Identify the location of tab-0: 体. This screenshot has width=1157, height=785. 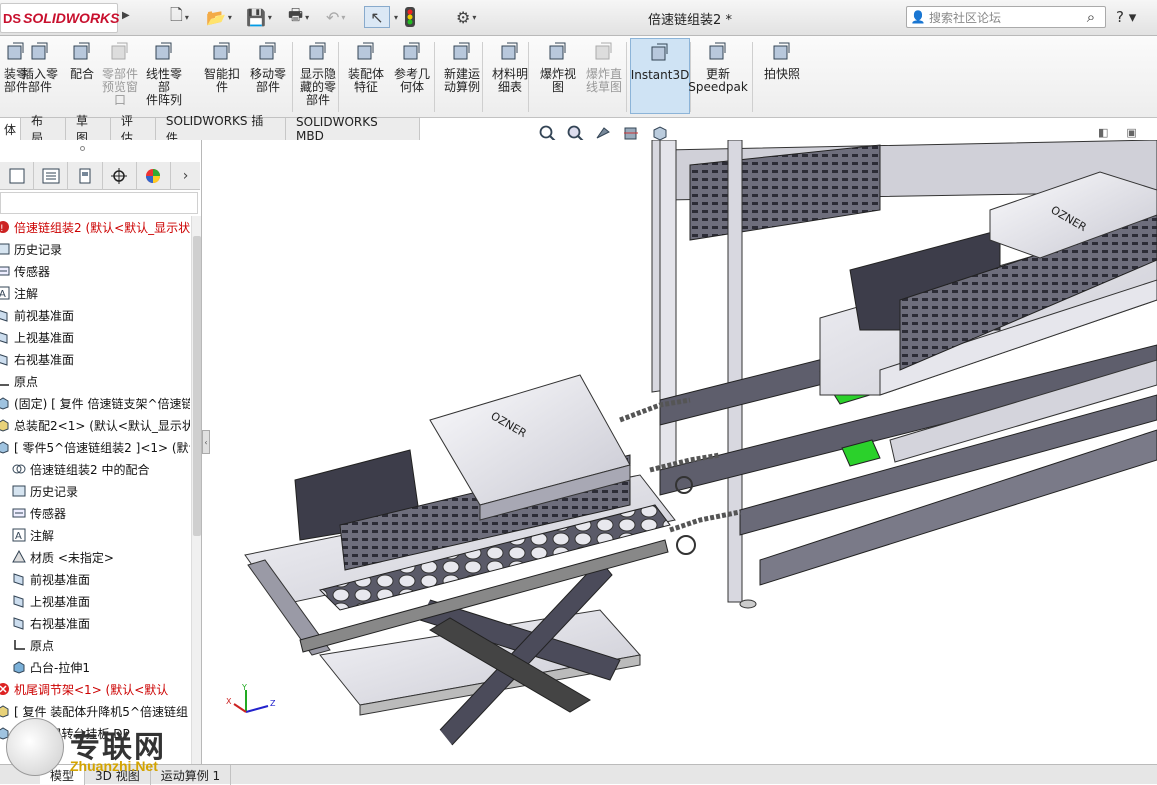
(11, 129).